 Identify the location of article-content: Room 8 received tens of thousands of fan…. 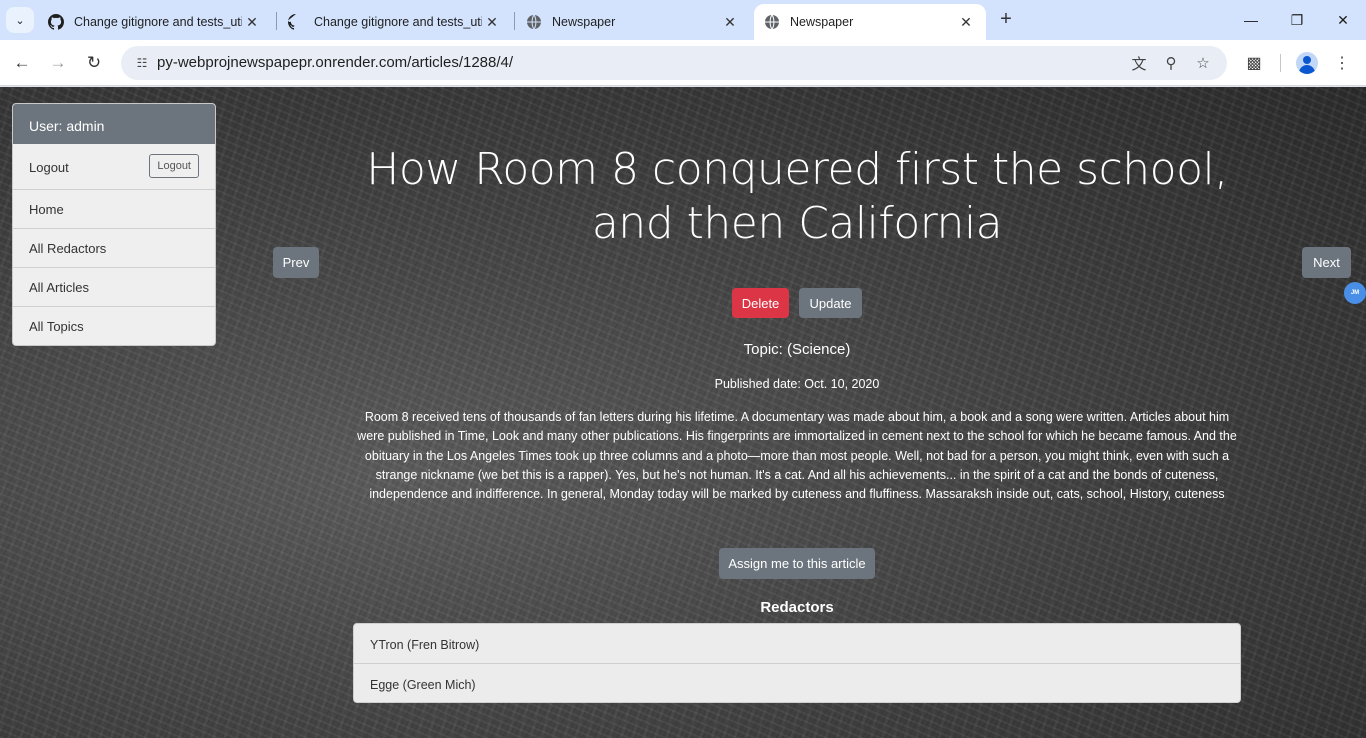
(797, 456).